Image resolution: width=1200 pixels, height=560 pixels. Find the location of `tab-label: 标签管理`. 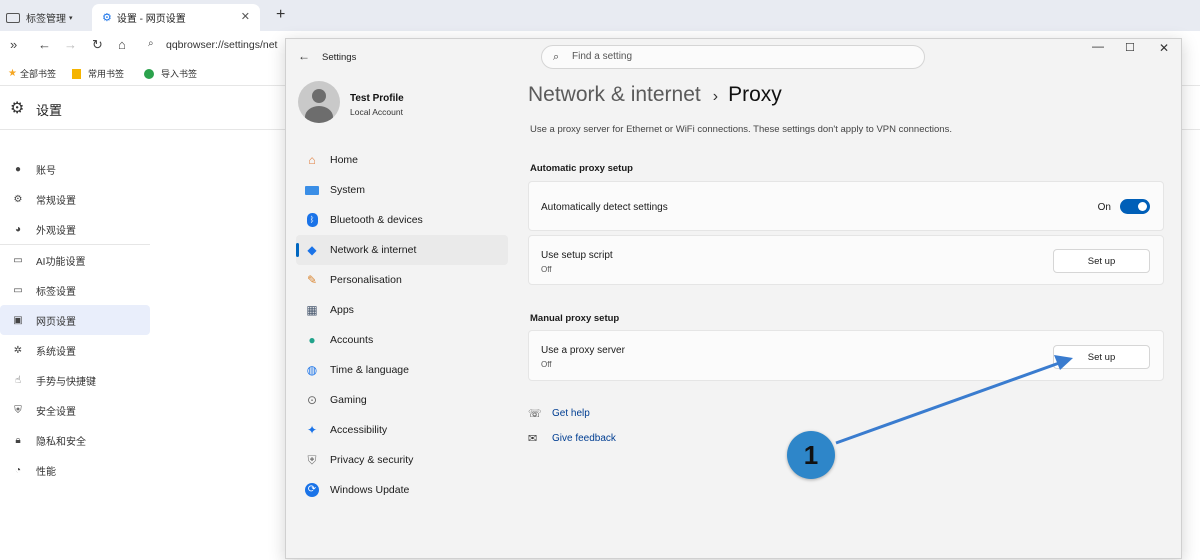

tab-label: 标签管理 is located at coordinates (46, 19).